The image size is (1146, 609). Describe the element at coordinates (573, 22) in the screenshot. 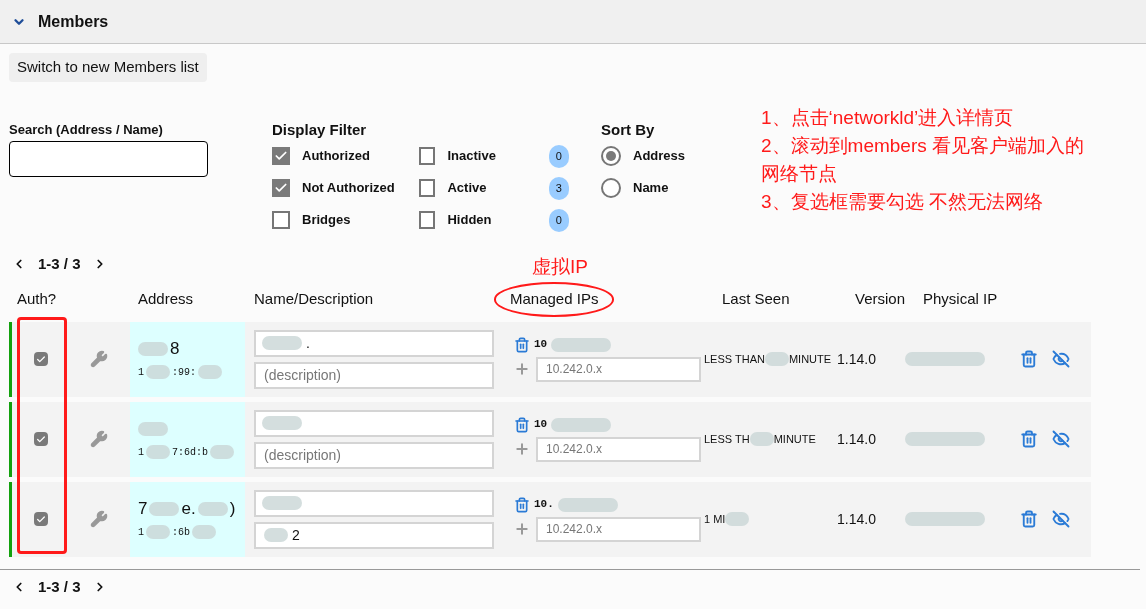

I see `section-header: Members` at that location.